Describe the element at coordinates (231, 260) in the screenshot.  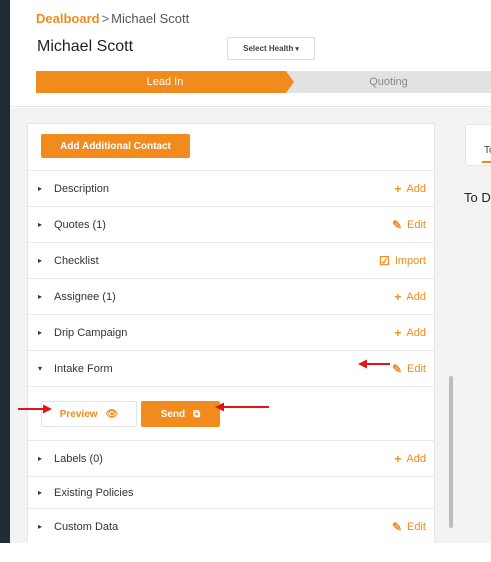
I see `section-checklist: ▸ Checklist ☑ Import` at that location.